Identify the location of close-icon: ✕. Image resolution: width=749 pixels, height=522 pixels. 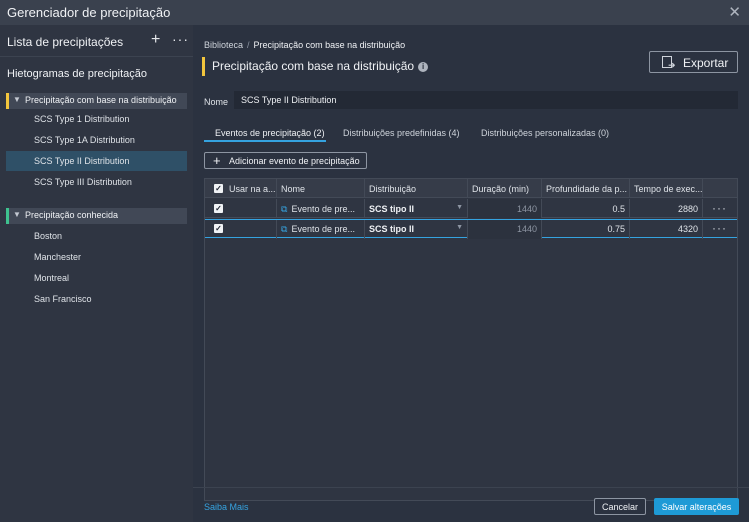
(734, 12).